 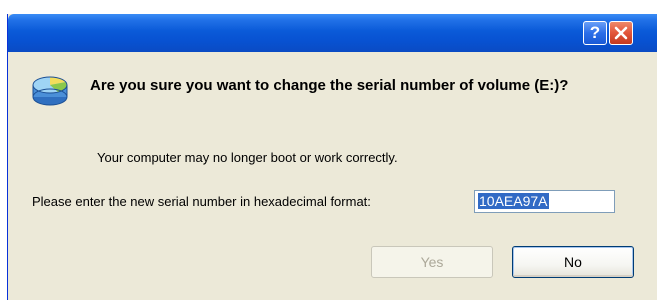 I want to click on serial-number-value: 10AEA97A, so click(x=513, y=201).